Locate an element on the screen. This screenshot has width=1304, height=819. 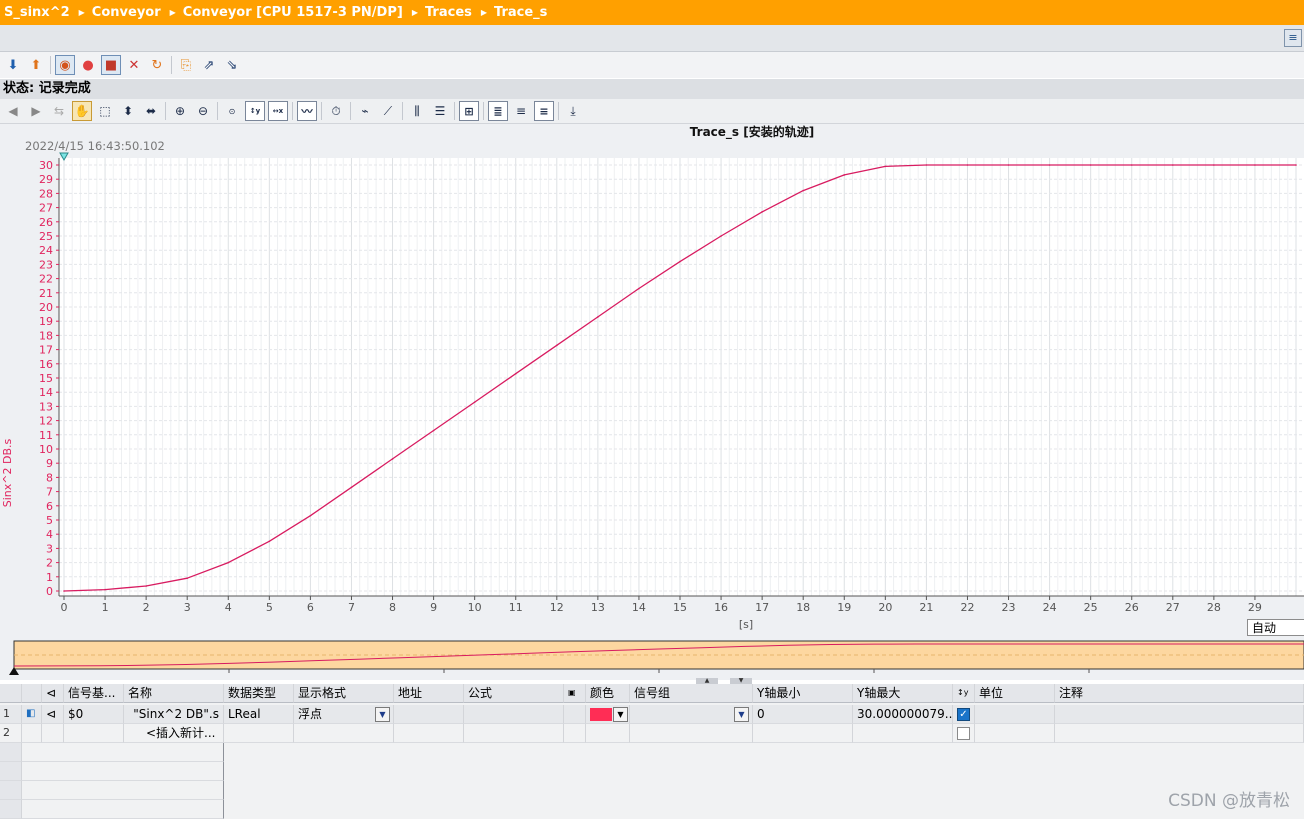
x-tick-label: 7 is located at coordinates (351, 607).